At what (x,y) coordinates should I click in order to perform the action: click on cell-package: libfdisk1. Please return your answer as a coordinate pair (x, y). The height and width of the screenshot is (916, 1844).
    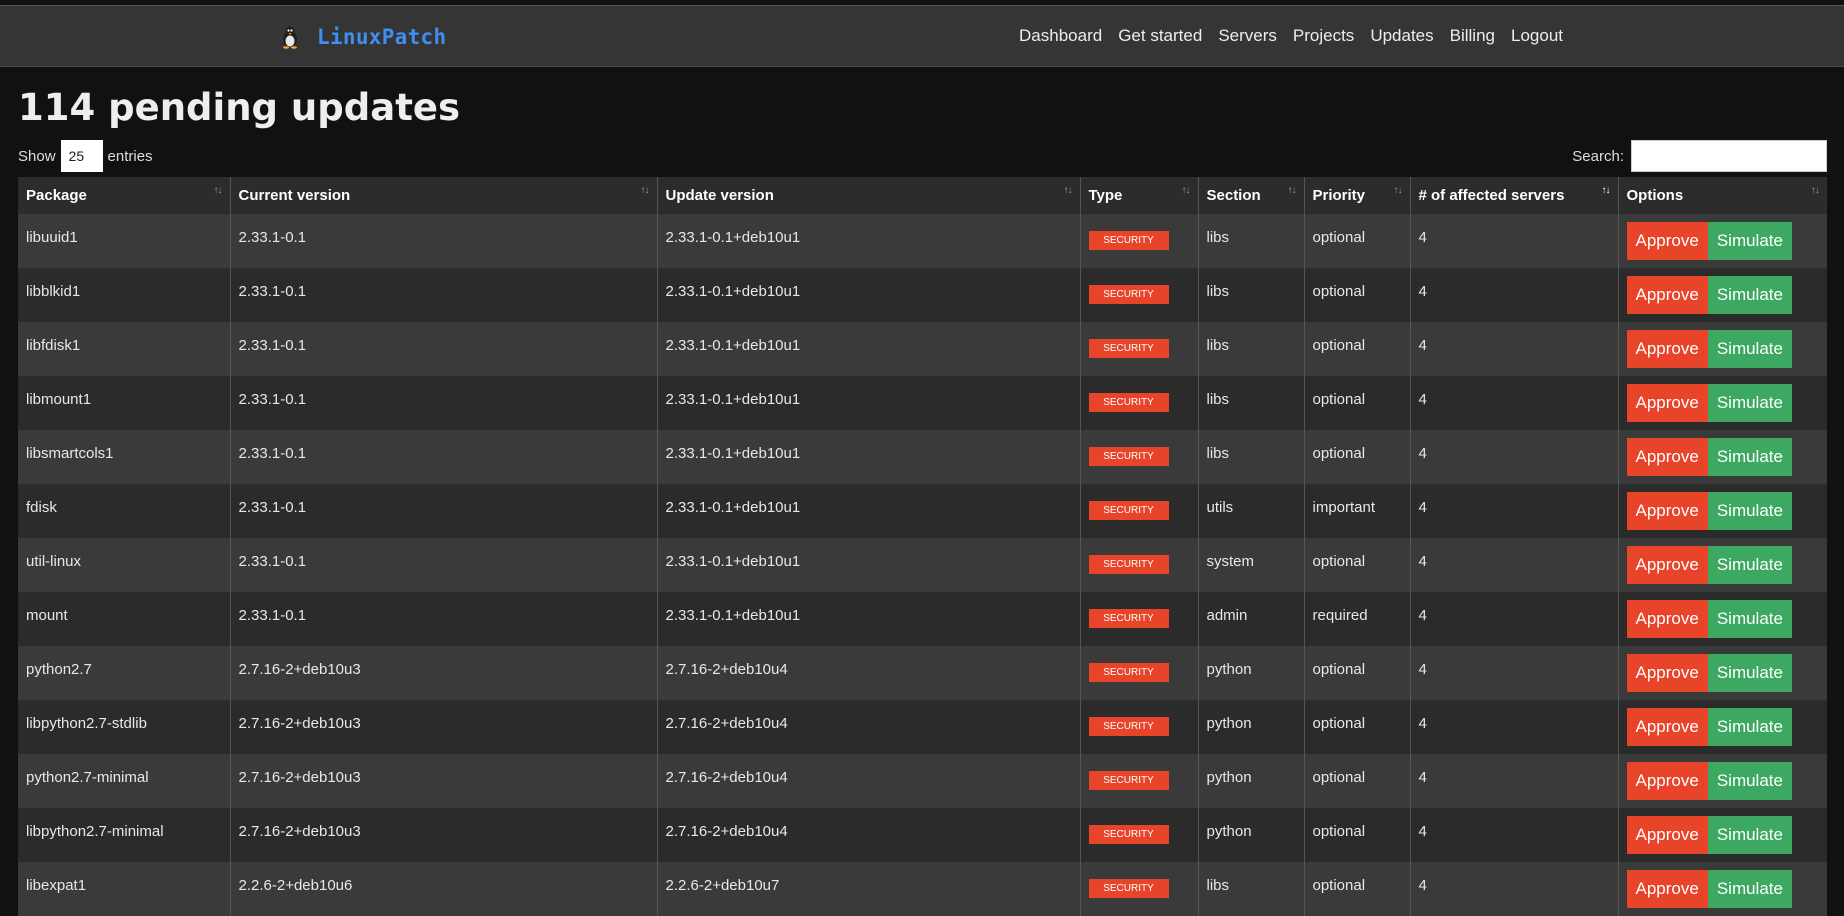
    Looking at the image, I should click on (124, 349).